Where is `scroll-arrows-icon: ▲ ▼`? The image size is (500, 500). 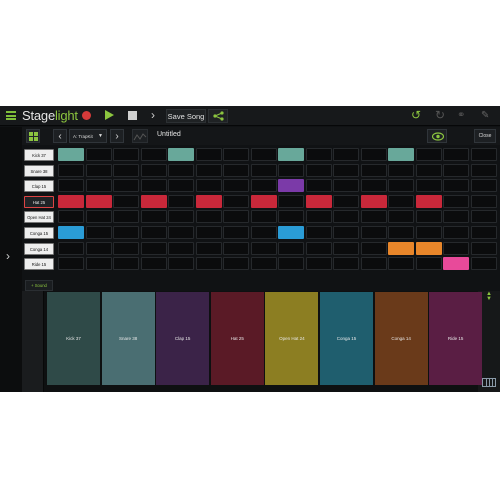 scroll-arrows-icon: ▲ ▼ is located at coordinates (489, 297).